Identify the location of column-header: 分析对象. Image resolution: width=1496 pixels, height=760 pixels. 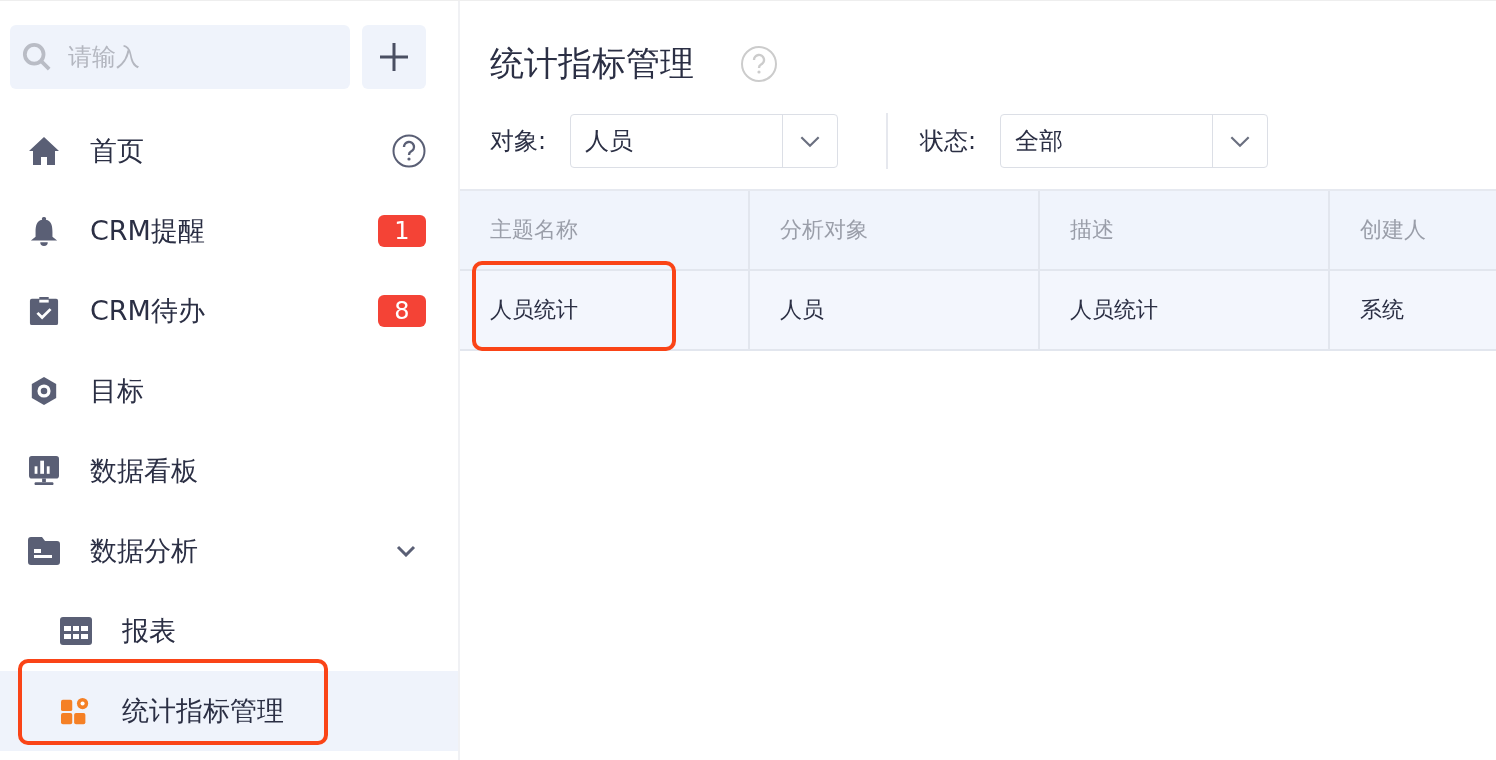
(895, 230).